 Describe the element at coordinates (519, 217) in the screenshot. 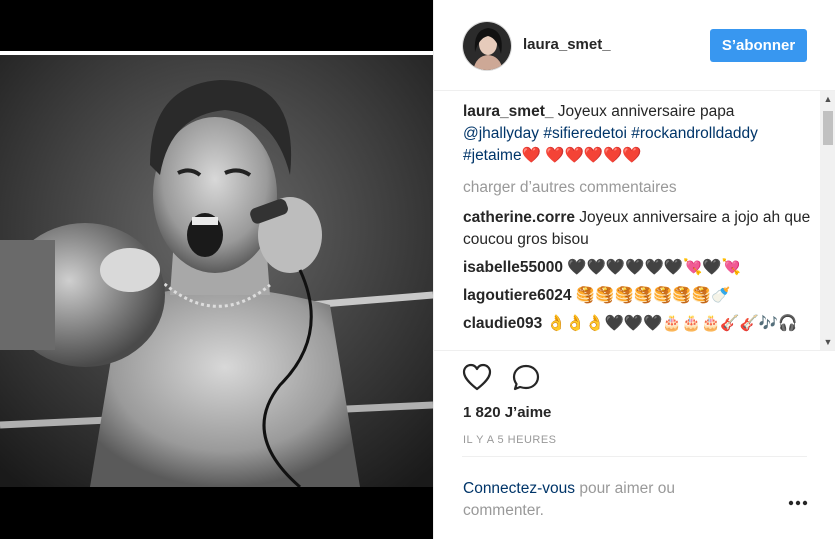

I see `comment-username: catherine.corre` at that location.